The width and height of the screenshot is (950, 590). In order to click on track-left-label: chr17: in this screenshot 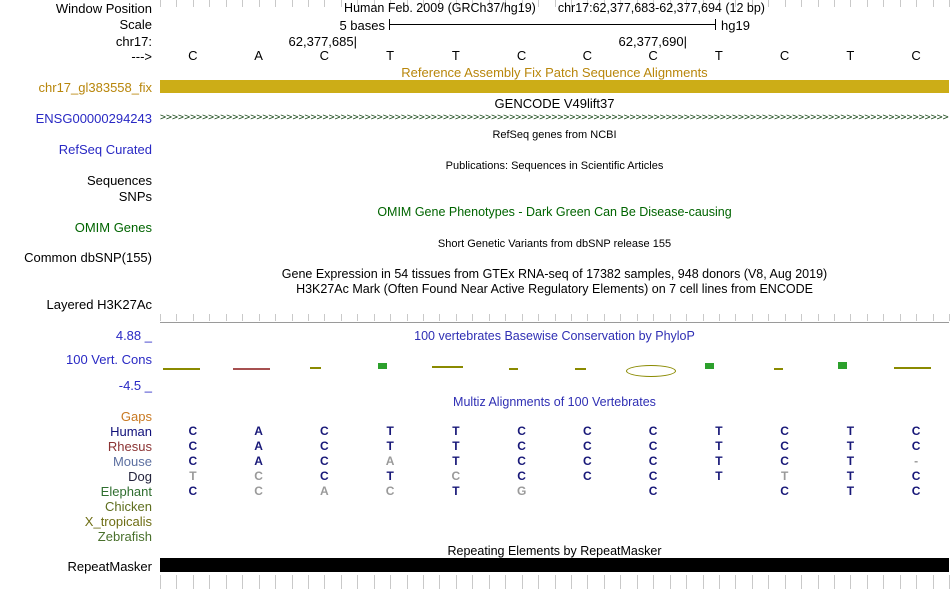, I will do `click(76, 41)`.